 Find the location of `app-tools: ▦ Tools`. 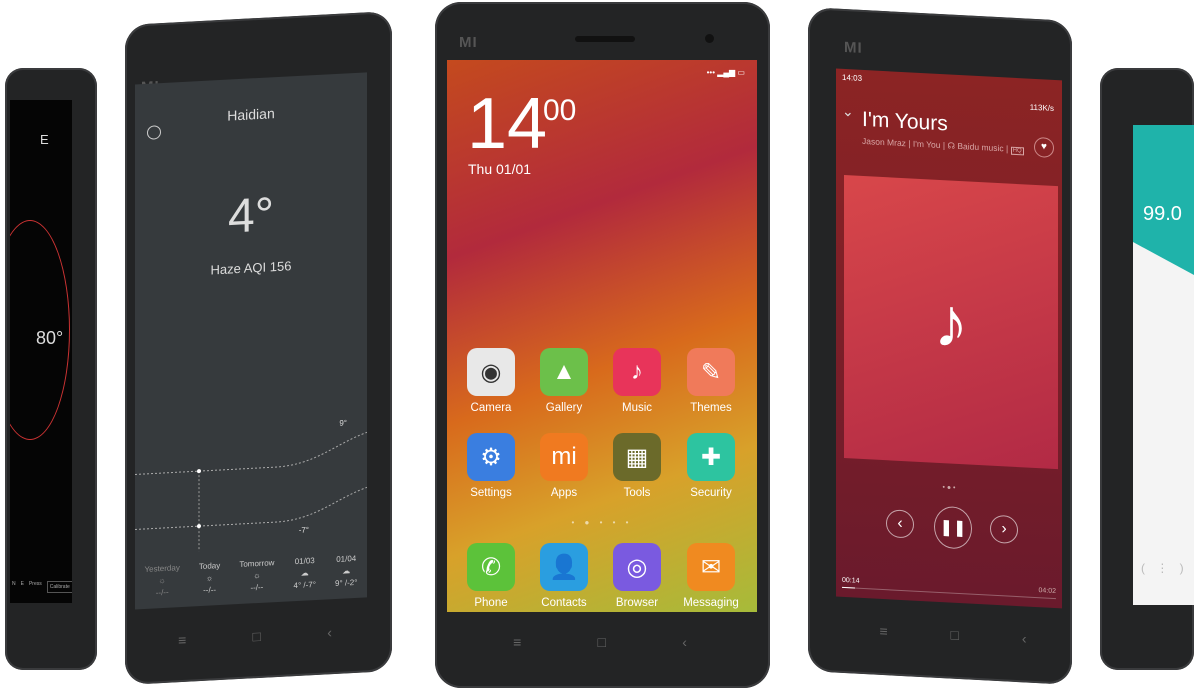

app-tools: ▦ Tools is located at coordinates (637, 466).